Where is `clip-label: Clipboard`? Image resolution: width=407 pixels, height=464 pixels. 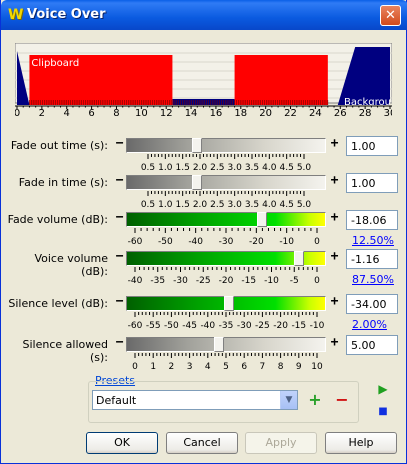 clip-label: Clipboard is located at coordinates (55, 63).